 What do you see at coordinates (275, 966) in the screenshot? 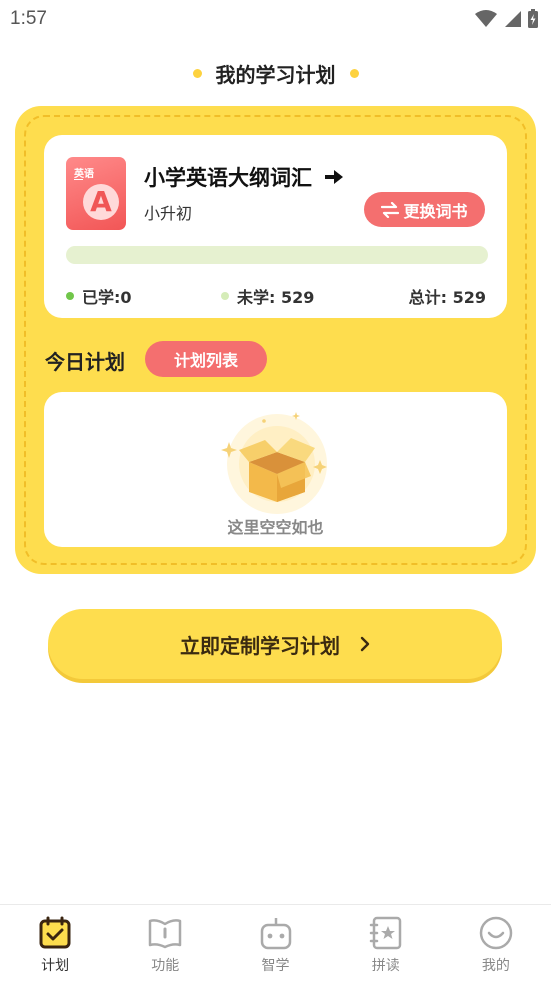
I see `tab-smart-learn-label: 智学` at bounding box center [275, 966].